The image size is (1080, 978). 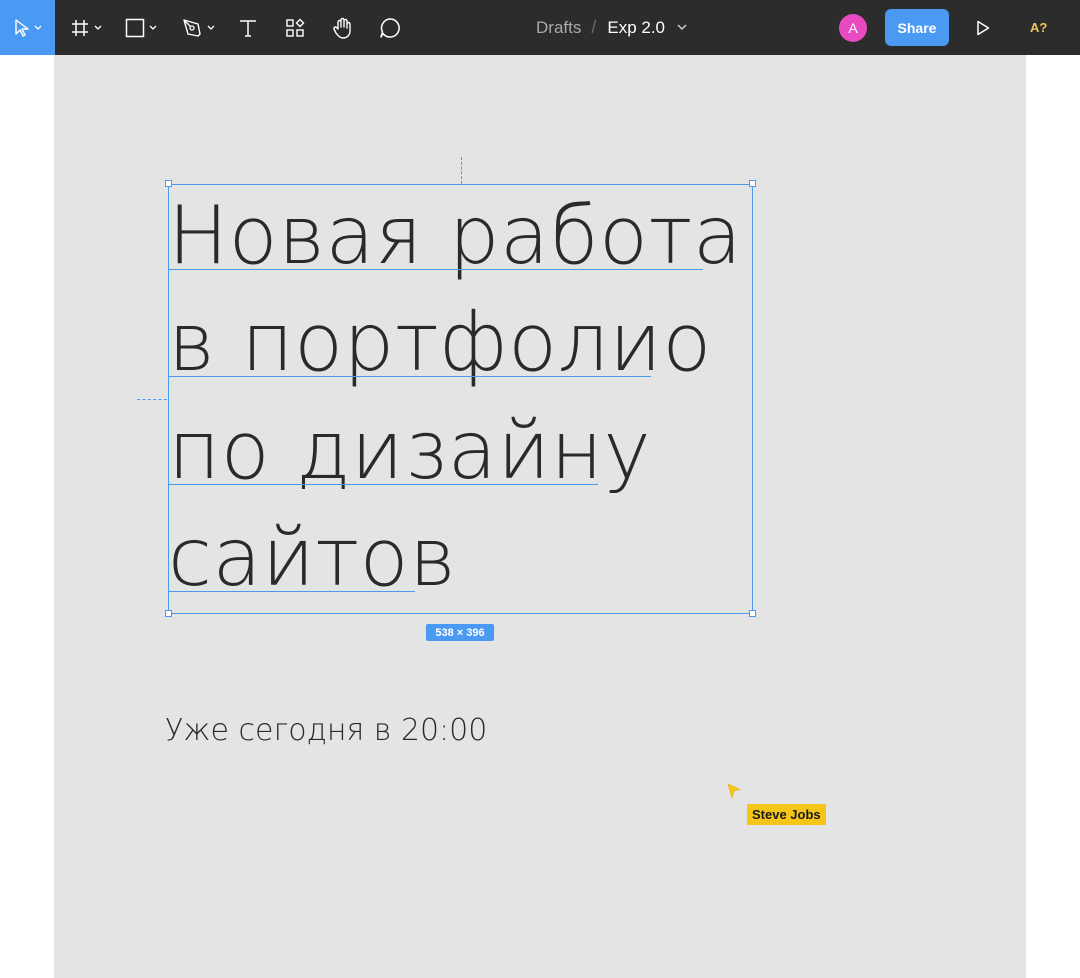 I want to click on rectangle-icon, so click(x=135, y=27).